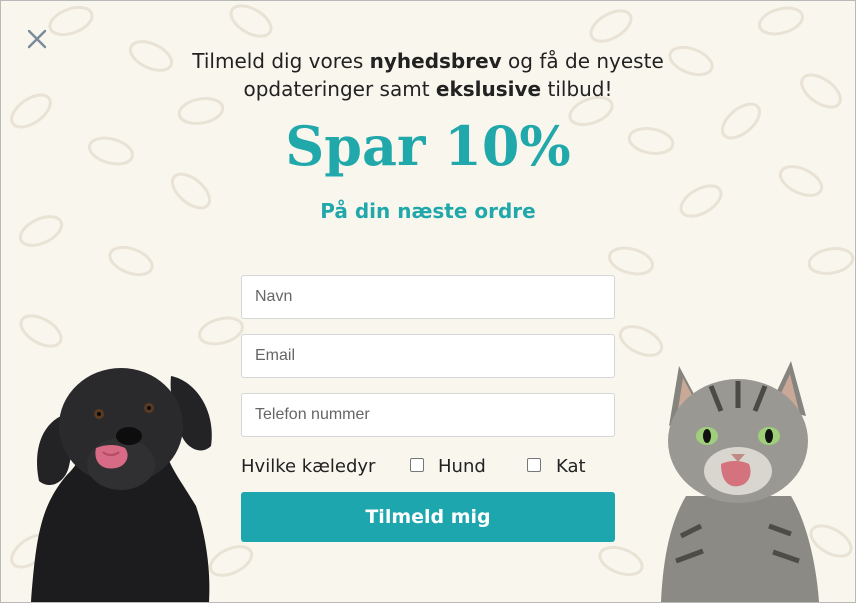 Image resolution: width=856 pixels, height=603 pixels. What do you see at coordinates (428, 356) in the screenshot?
I see `email-input` at bounding box center [428, 356].